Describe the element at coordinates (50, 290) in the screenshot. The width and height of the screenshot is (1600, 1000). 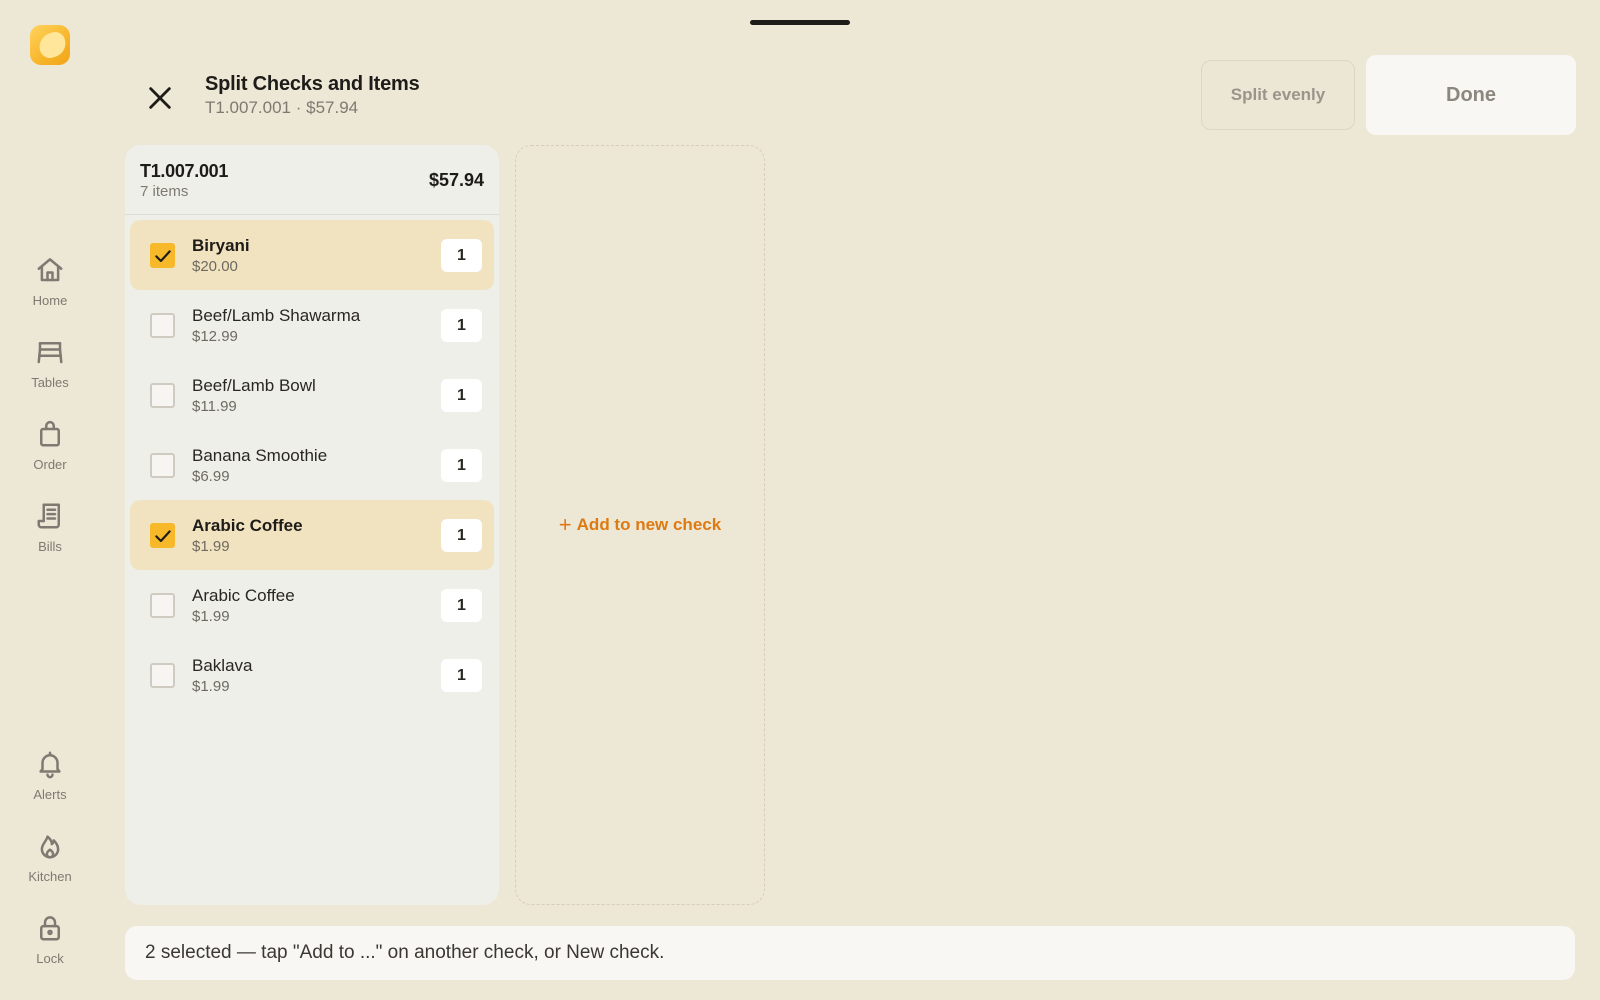
I see `sidebar-item-home: Home` at that location.